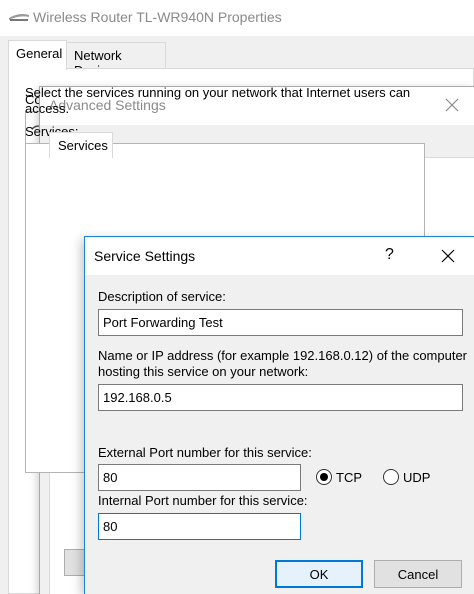 The height and width of the screenshot is (594, 474). What do you see at coordinates (418, 574) in the screenshot?
I see `cancel-button: Cancel` at bounding box center [418, 574].